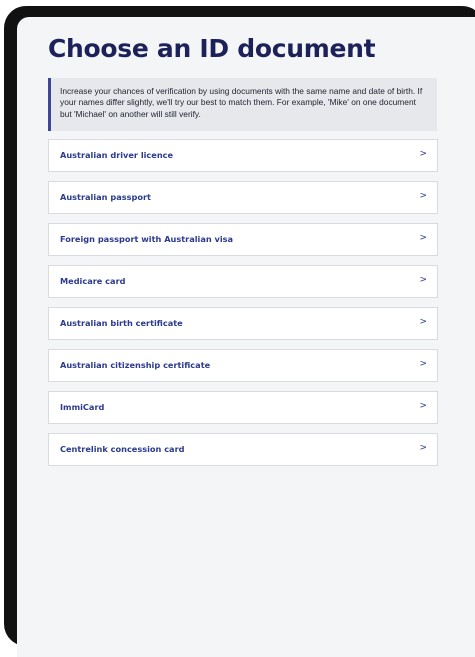 This screenshot has height=657, width=475. What do you see at coordinates (243, 197) in the screenshot?
I see `document-option-passport: Australian passport >` at bounding box center [243, 197].